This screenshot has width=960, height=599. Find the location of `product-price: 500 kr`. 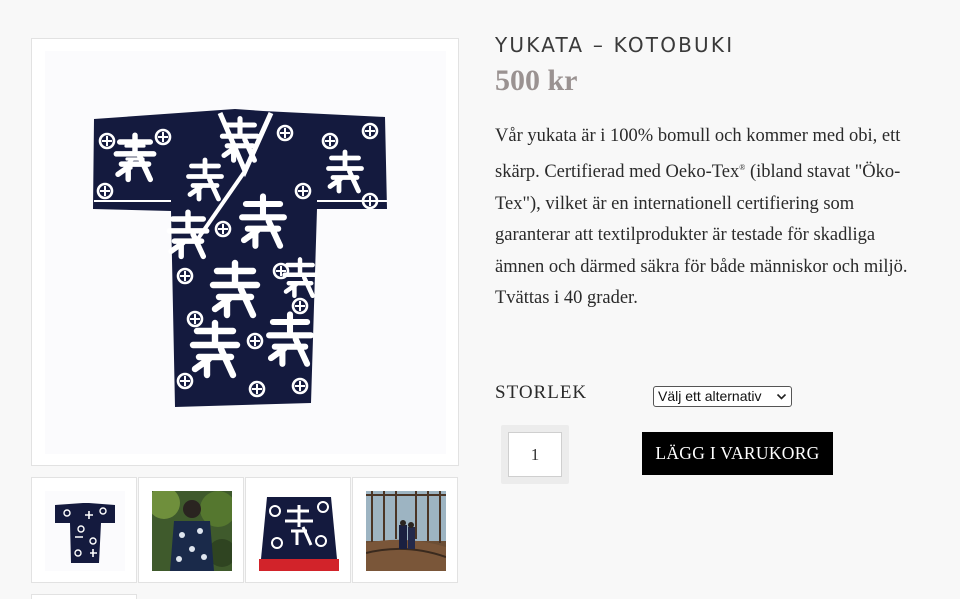

product-price: 500 kr is located at coordinates (536, 80).